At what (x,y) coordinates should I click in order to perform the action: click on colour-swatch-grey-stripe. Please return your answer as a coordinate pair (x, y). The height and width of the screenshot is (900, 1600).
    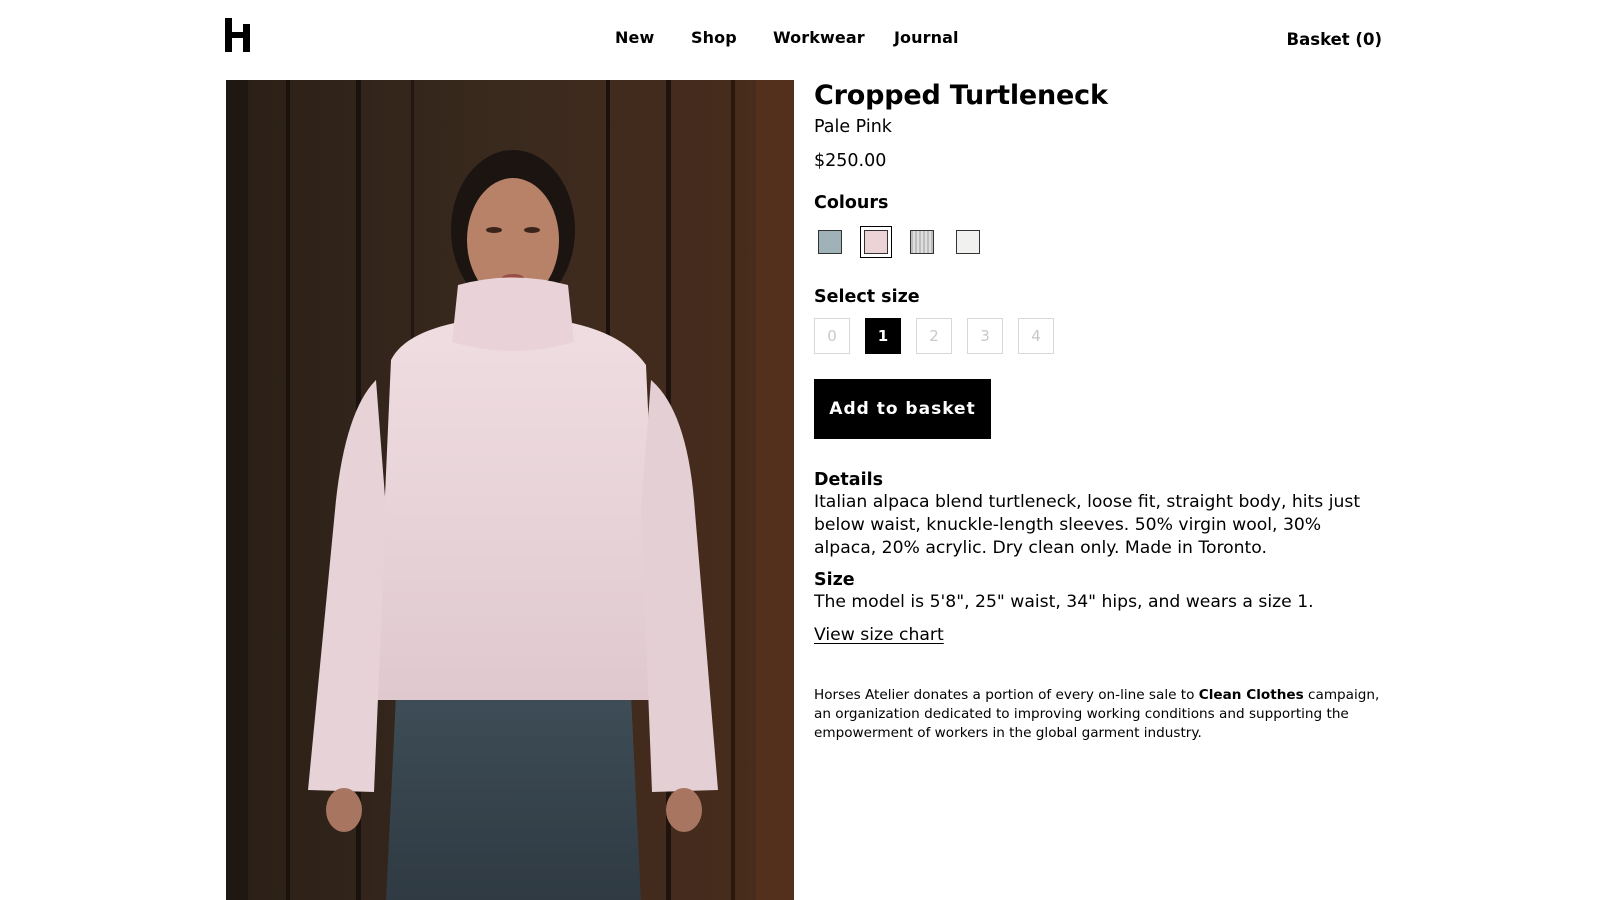
    Looking at the image, I should click on (922, 242).